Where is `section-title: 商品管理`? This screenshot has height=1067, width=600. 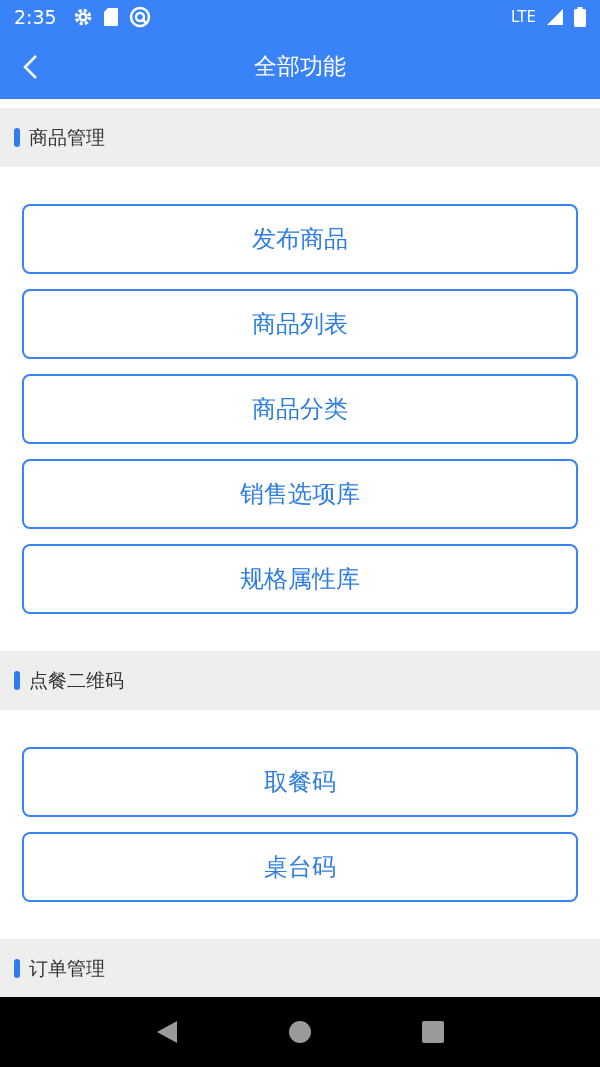
section-title: 商品管理 is located at coordinates (67, 137).